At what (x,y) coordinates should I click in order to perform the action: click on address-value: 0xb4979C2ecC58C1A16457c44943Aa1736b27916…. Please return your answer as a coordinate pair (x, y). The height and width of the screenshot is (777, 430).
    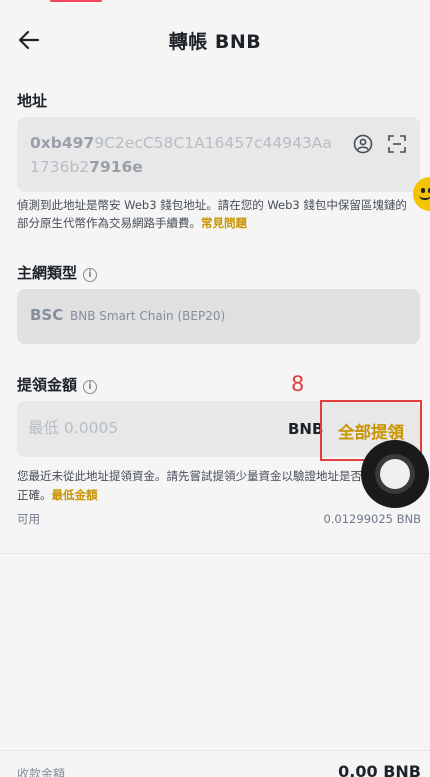
    Looking at the image, I should click on (185, 155).